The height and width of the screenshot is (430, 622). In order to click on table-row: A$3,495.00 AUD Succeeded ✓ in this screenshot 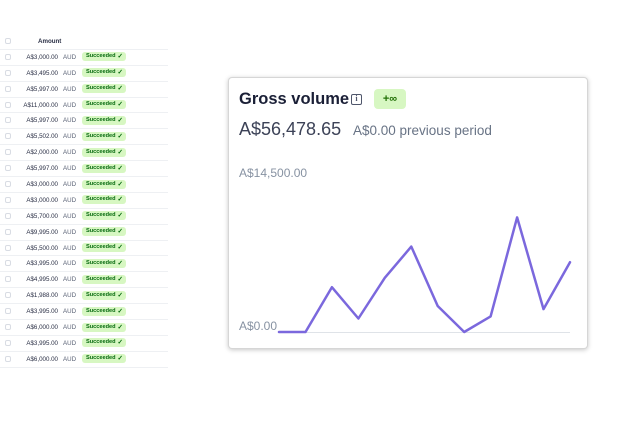, I will do `click(84, 74)`.